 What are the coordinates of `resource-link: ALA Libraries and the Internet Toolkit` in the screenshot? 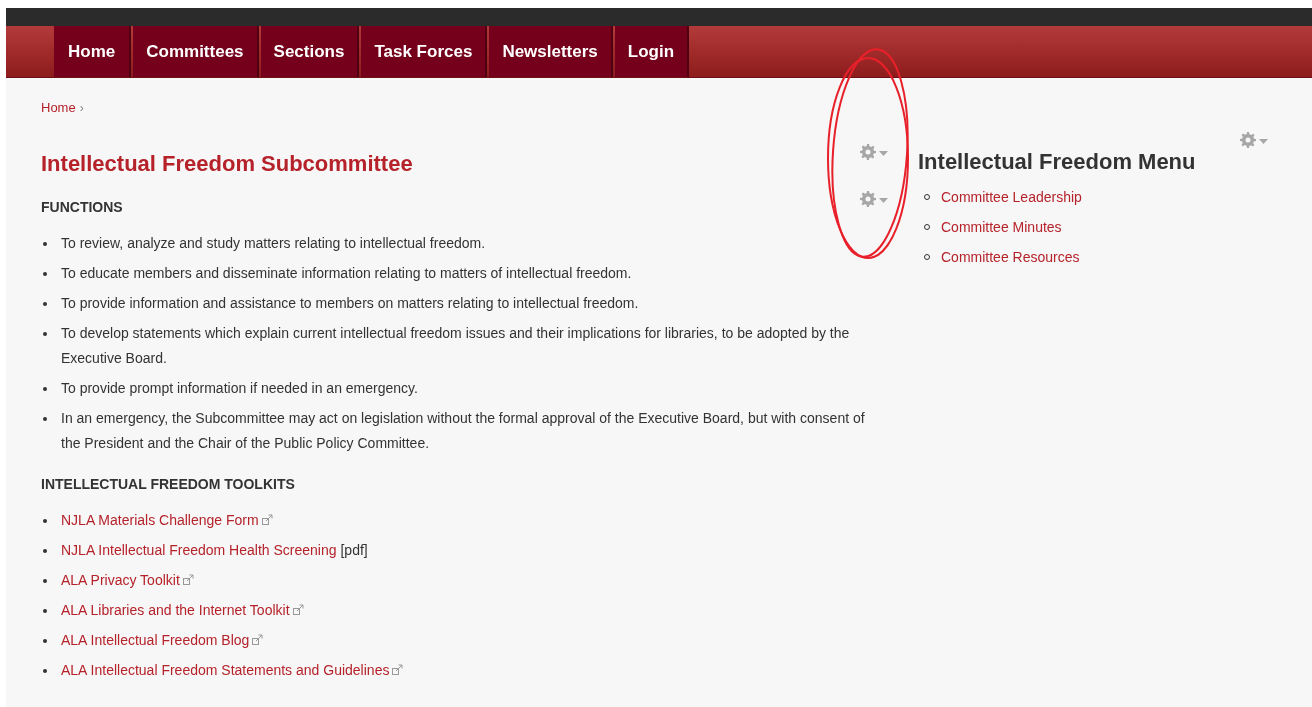 It's located at (175, 610).